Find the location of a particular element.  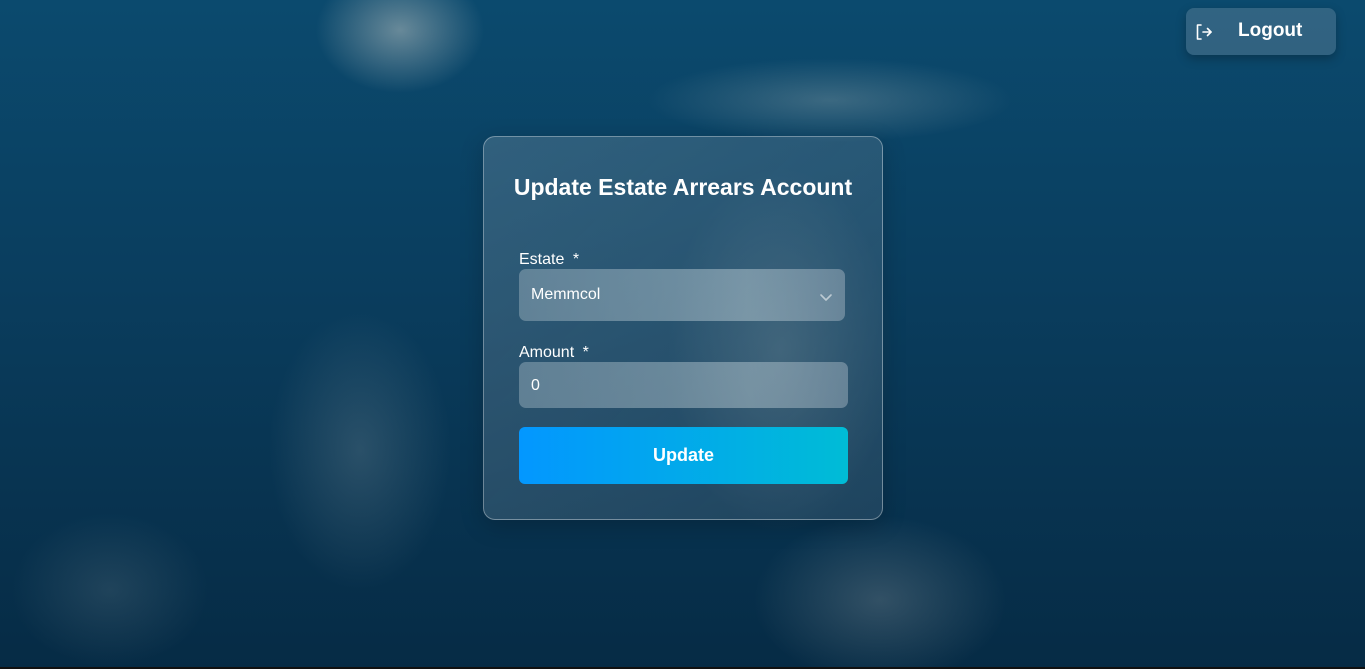

amount-input: 0 is located at coordinates (683, 385).